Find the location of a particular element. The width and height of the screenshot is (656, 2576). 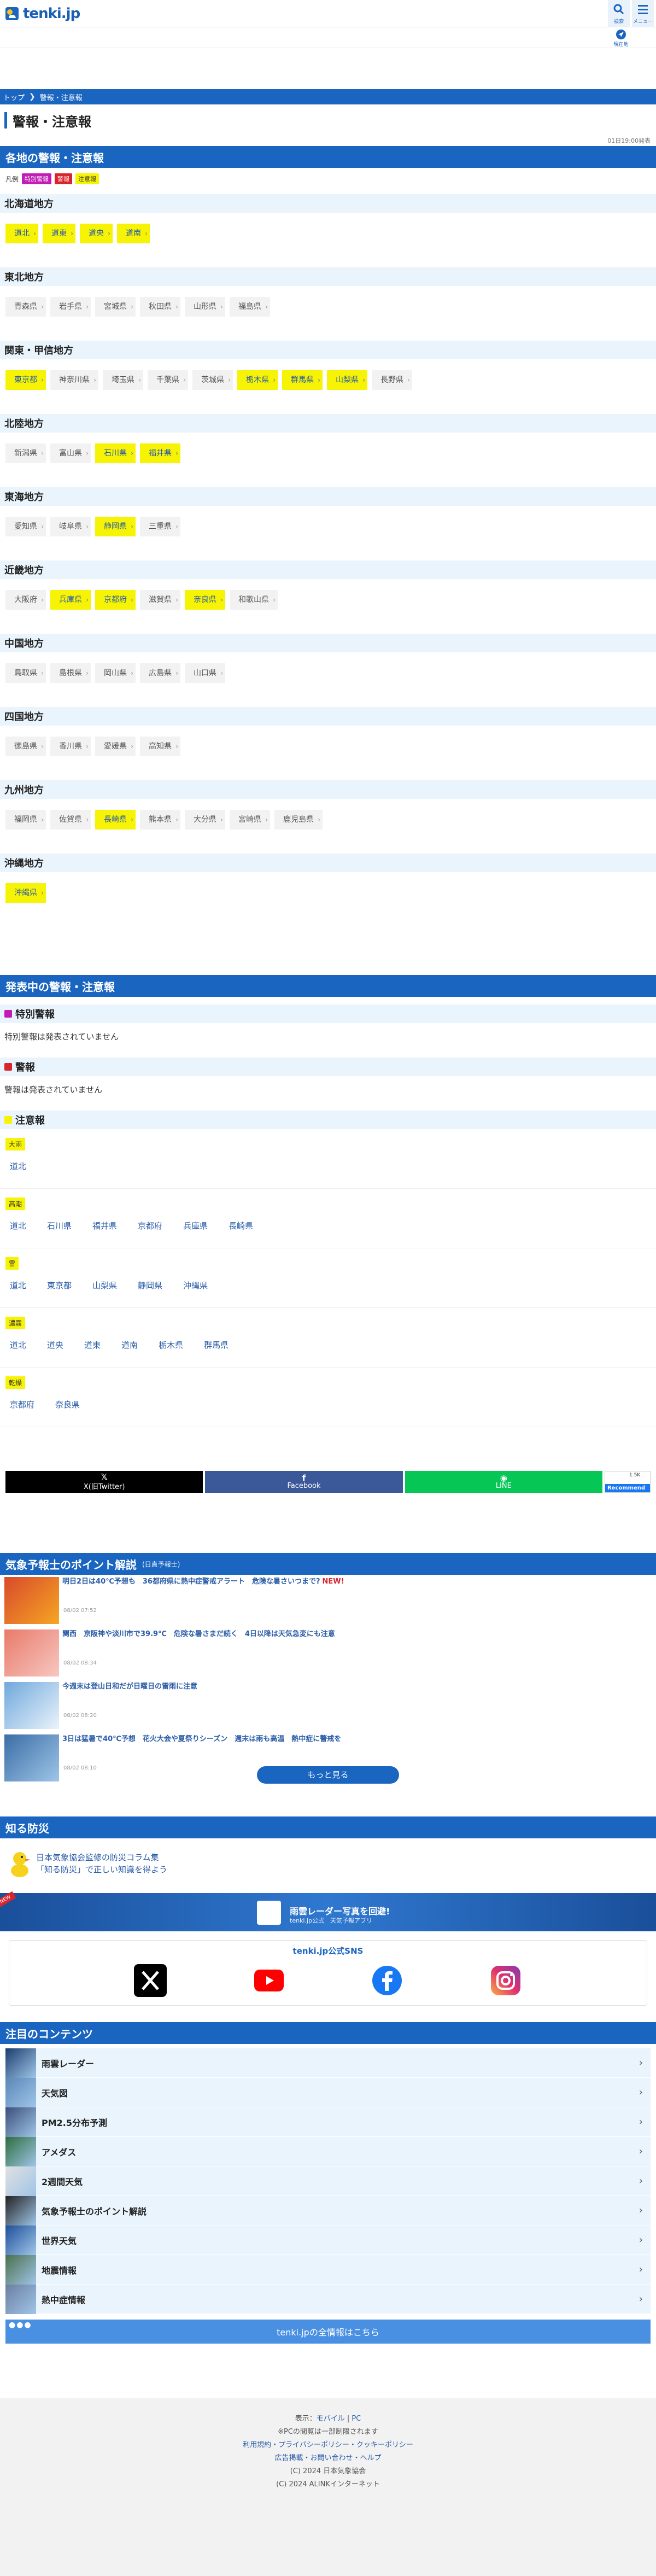

prefecture-link: 富山県 is located at coordinates (70, 453).